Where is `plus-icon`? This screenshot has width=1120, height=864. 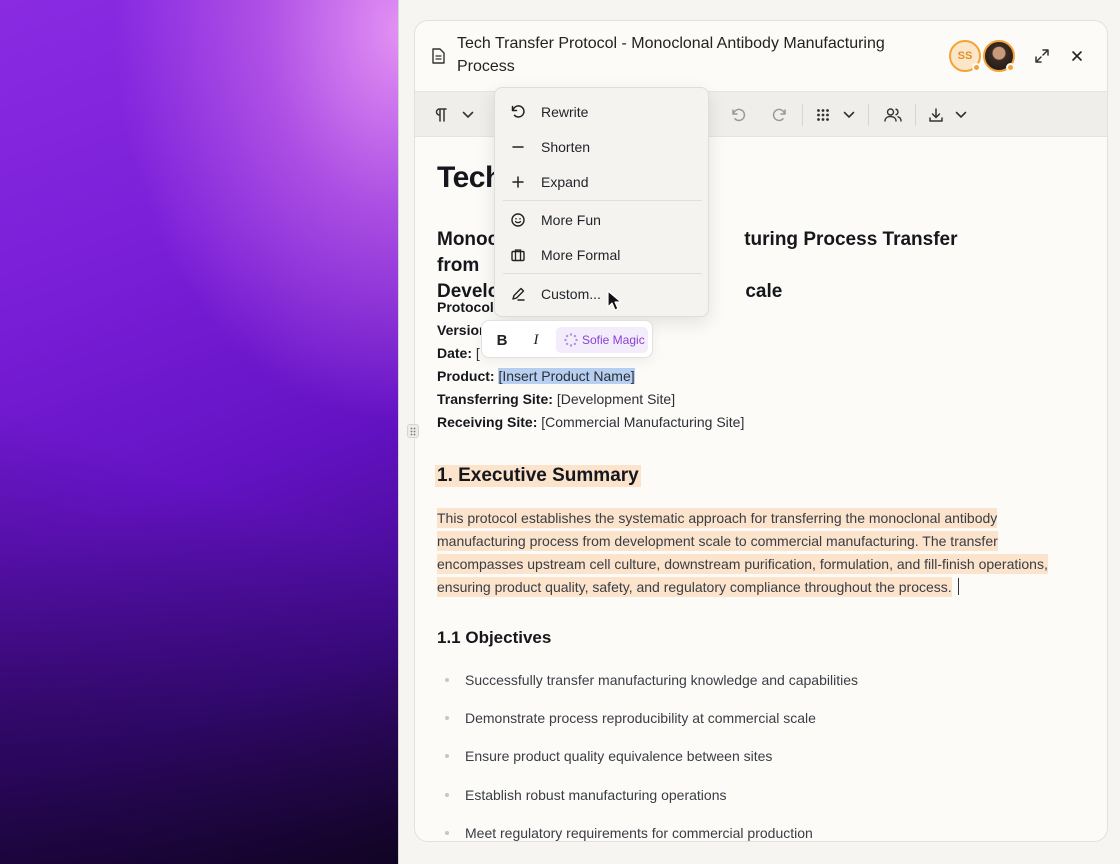 plus-icon is located at coordinates (518, 182).